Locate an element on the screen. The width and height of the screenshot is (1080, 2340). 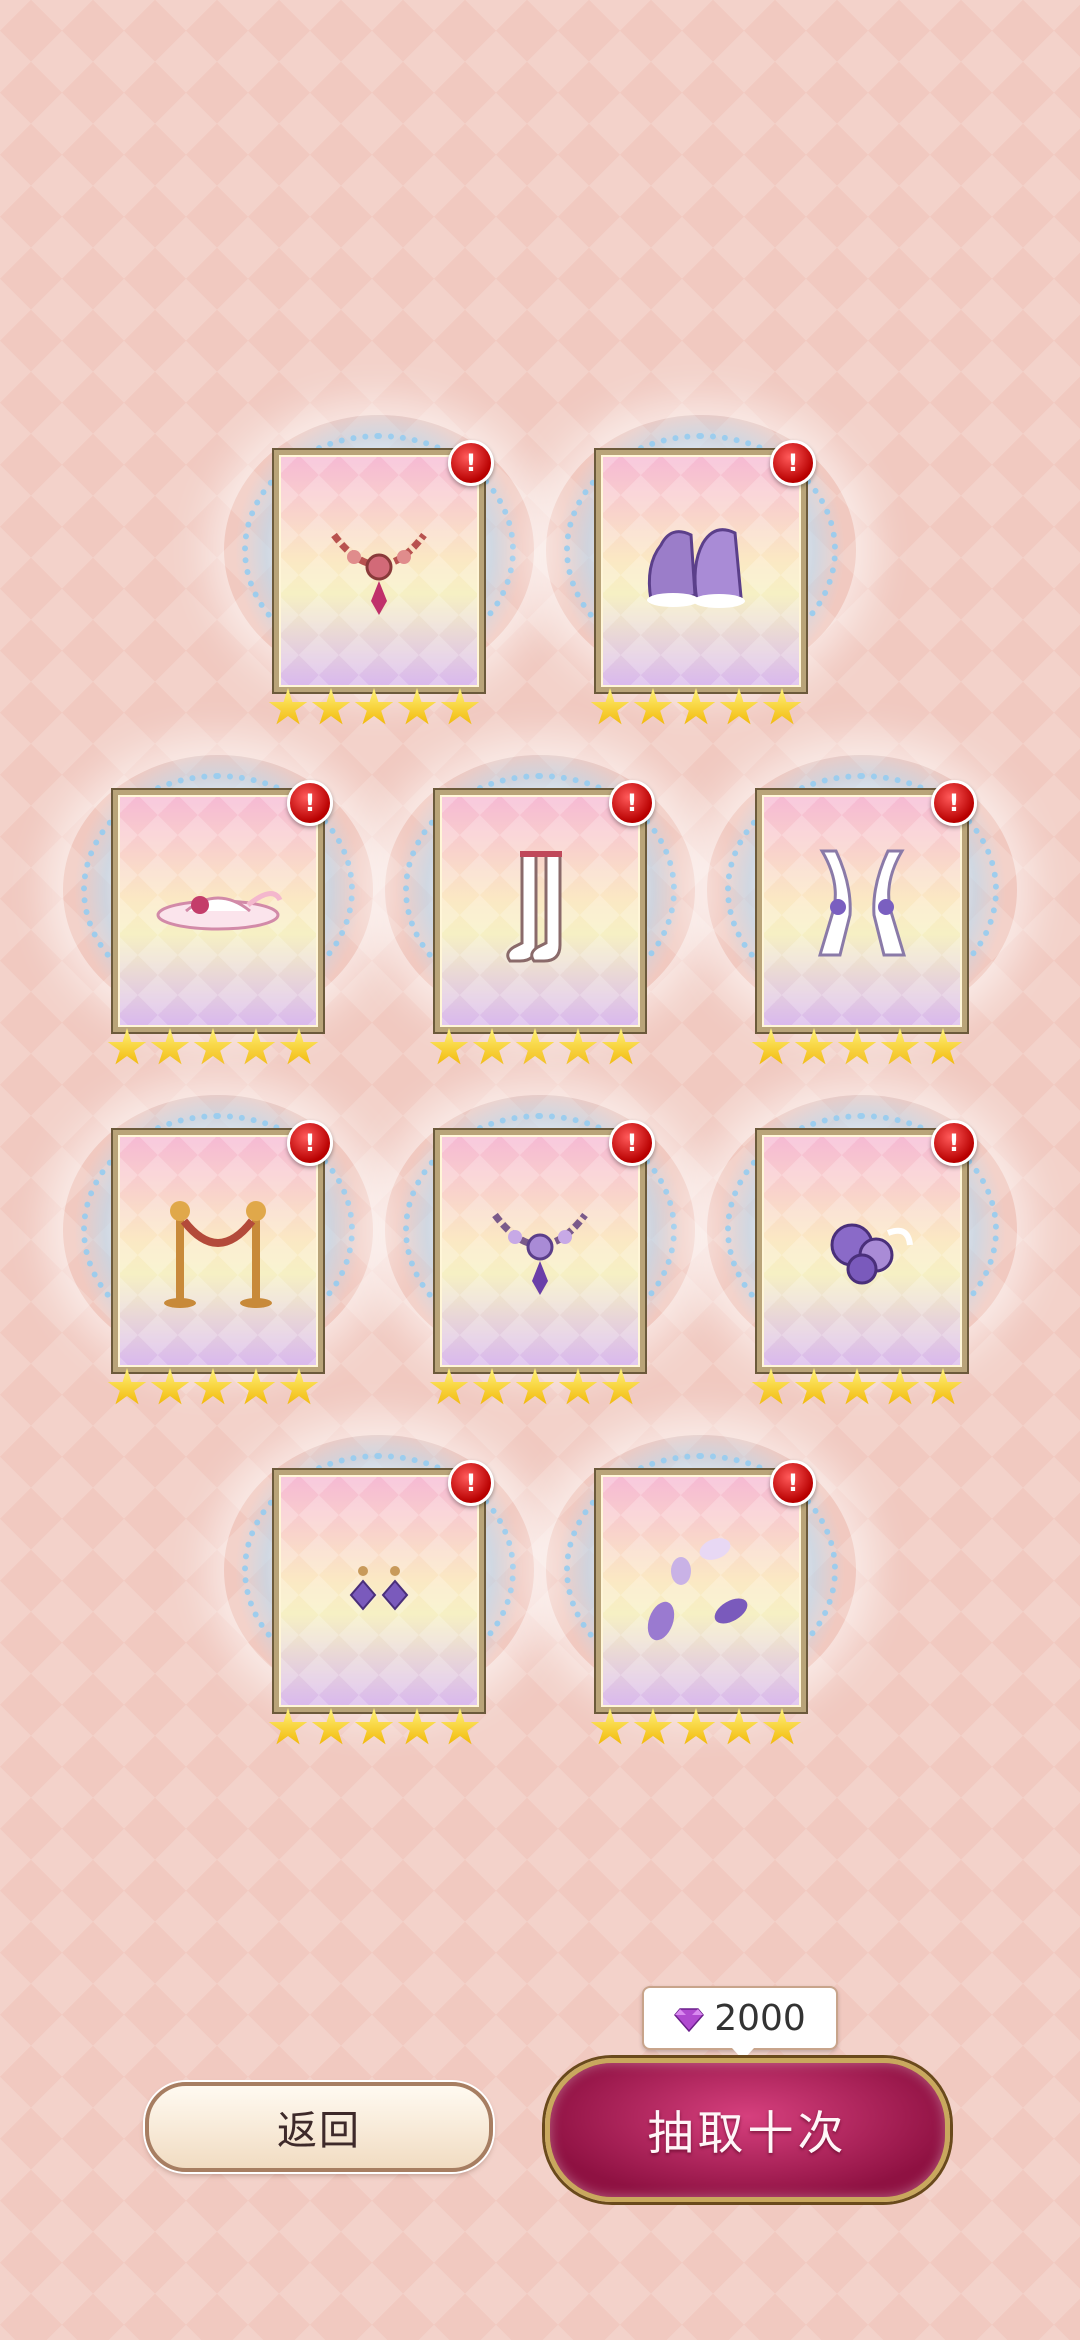
gloves-icon is located at coordinates (862, 903).